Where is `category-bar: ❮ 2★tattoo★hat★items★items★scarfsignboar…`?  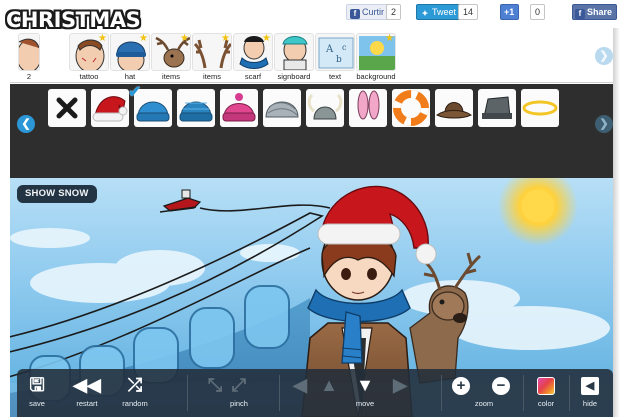
category-bar: ❮ 2★tattoo★hat★items★items★scarfsignboar… is located at coordinates (311, 55).